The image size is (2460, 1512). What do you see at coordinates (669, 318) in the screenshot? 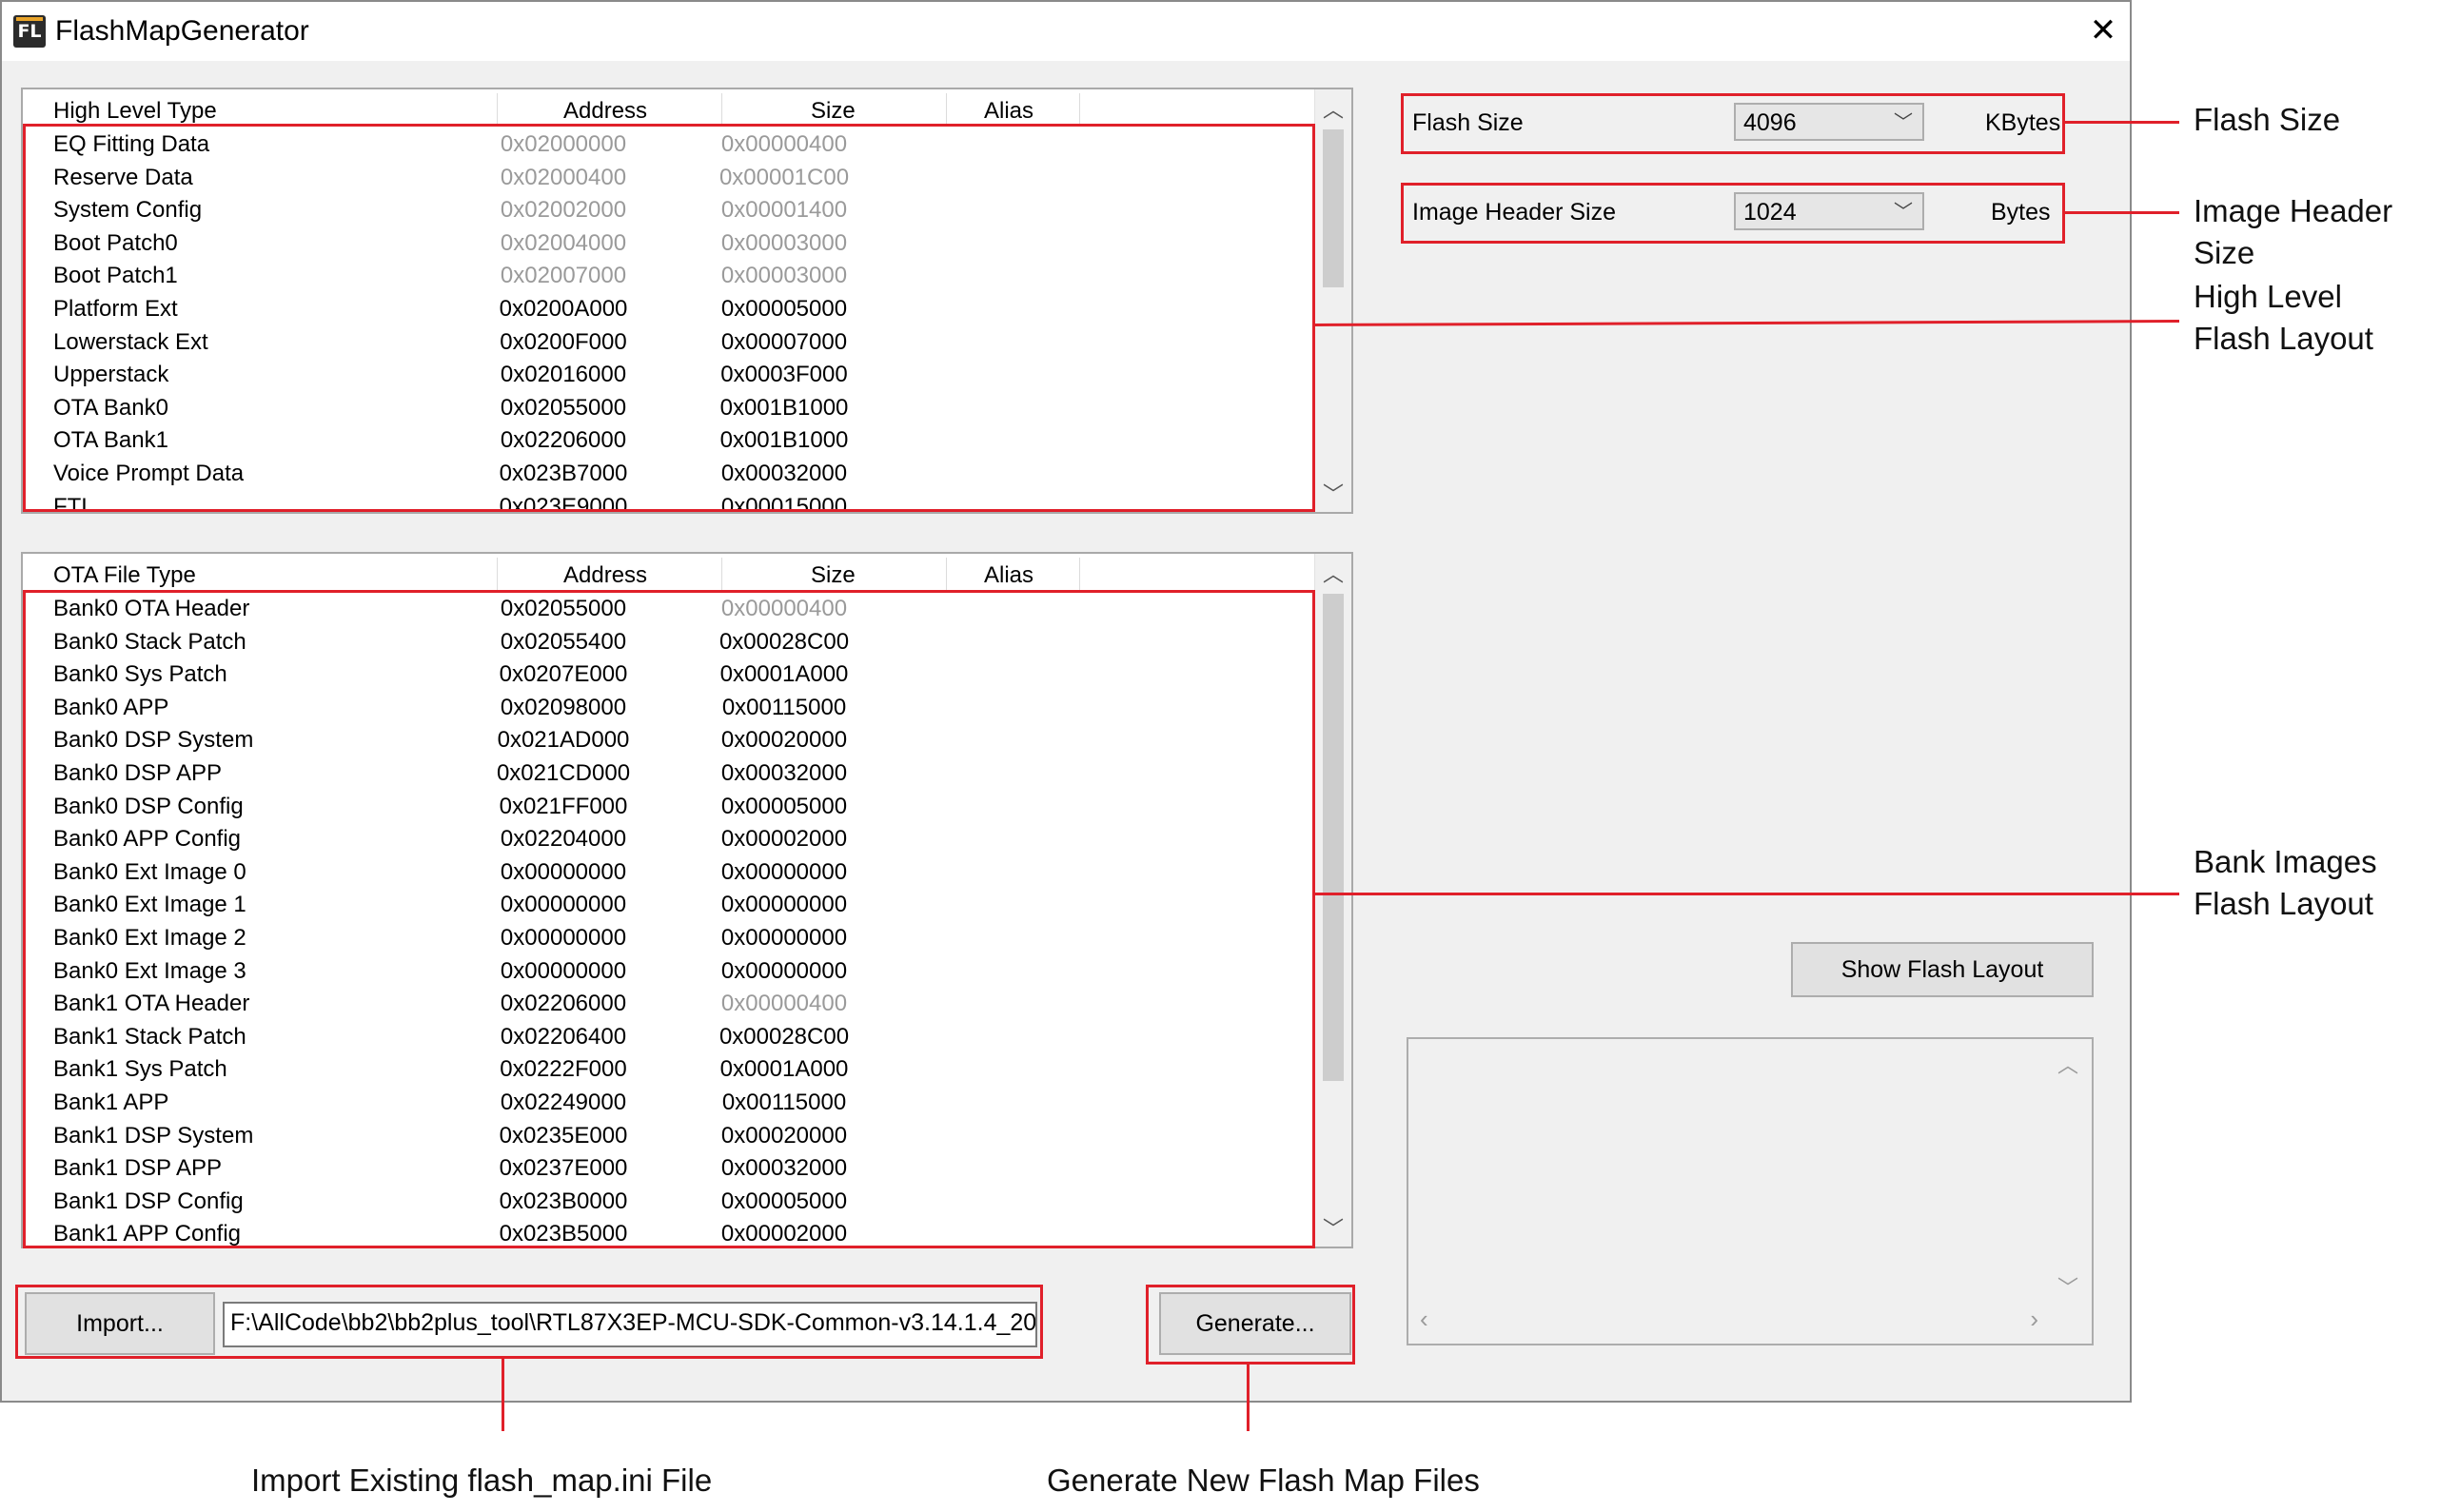
I see `annotation-box-high-level` at bounding box center [669, 318].